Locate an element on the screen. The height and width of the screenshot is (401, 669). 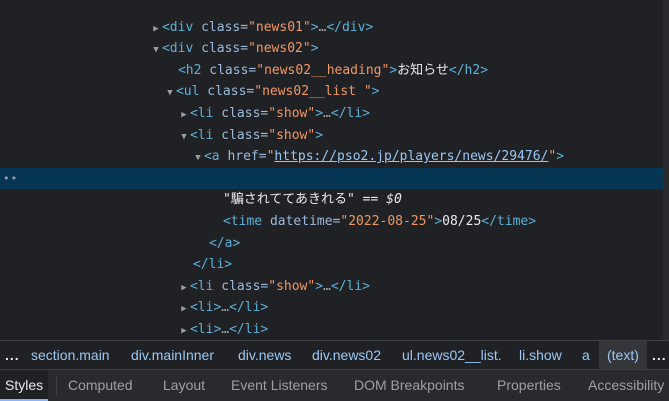
tab-event-listeners: Event Listeners is located at coordinates (279, 385).